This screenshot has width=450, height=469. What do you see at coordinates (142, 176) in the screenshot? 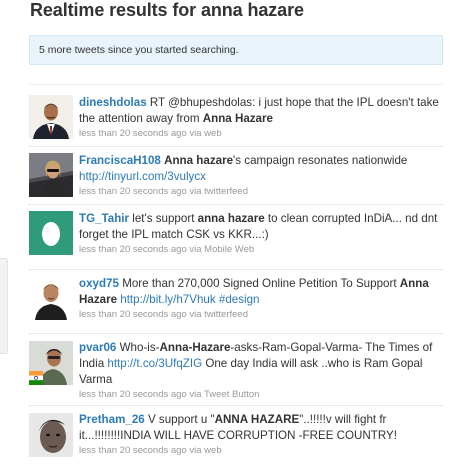
I see `tweet-link: http://tinyurl.com/3vulycx` at bounding box center [142, 176].